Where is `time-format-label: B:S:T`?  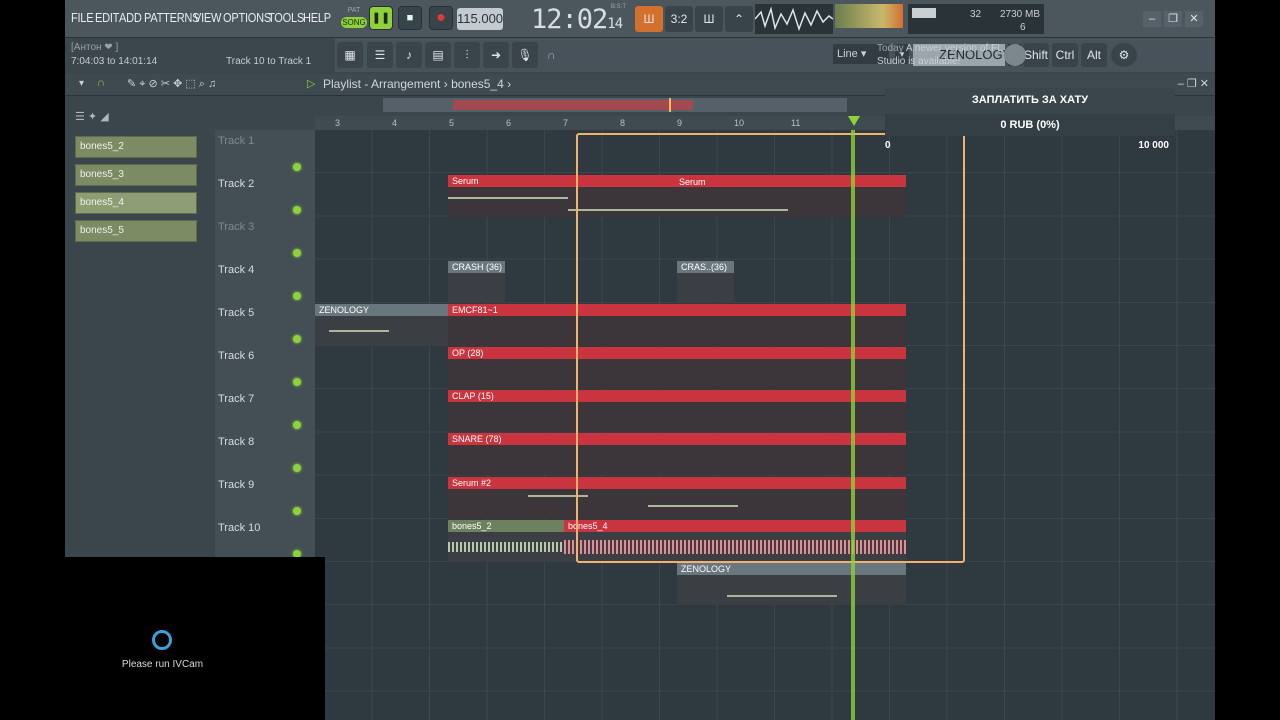 time-format-label: B:S:T is located at coordinates (618, 7).